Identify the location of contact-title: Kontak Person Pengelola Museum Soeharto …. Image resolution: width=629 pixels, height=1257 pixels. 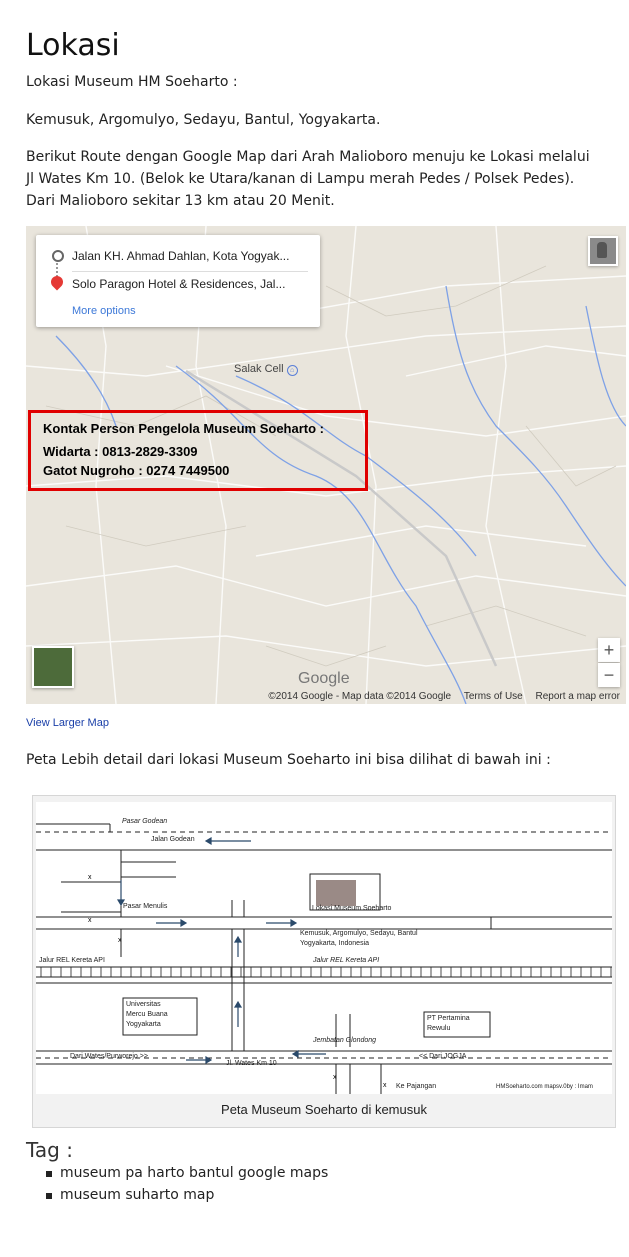
(183, 428).